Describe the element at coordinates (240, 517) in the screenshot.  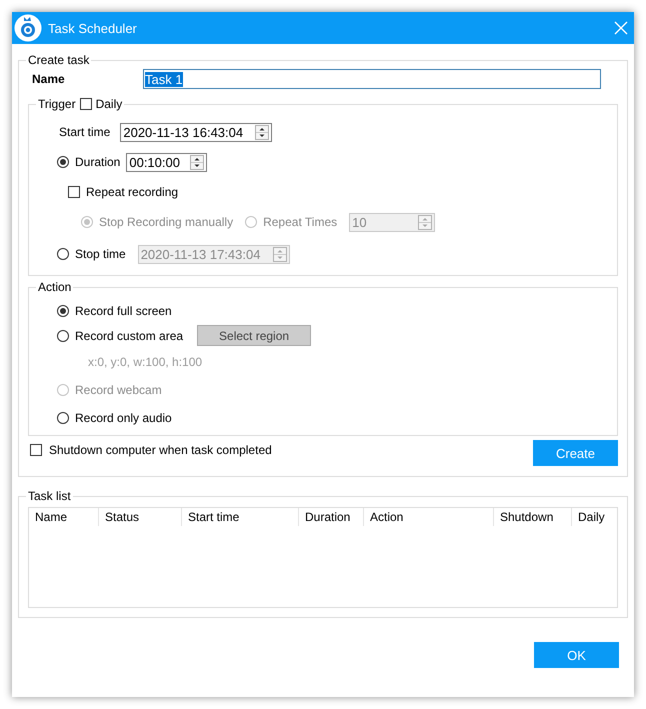
I see `column-header: Start time` at that location.